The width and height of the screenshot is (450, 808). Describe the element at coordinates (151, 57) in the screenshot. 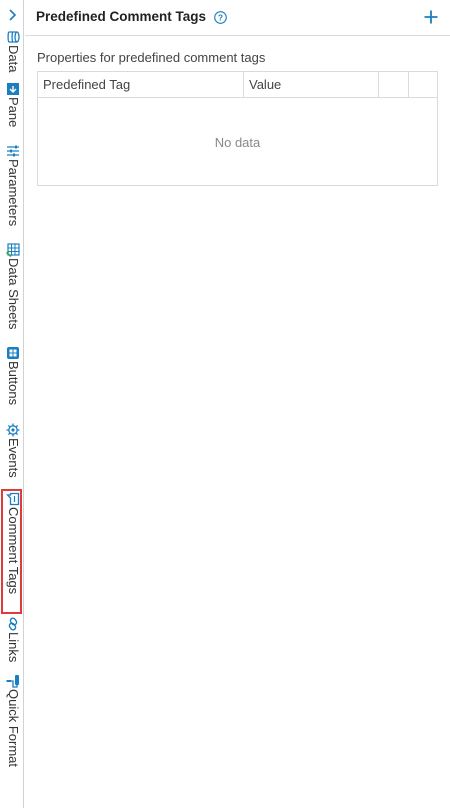

I see `panel-subtitle: Properties for predefined comment tags` at that location.